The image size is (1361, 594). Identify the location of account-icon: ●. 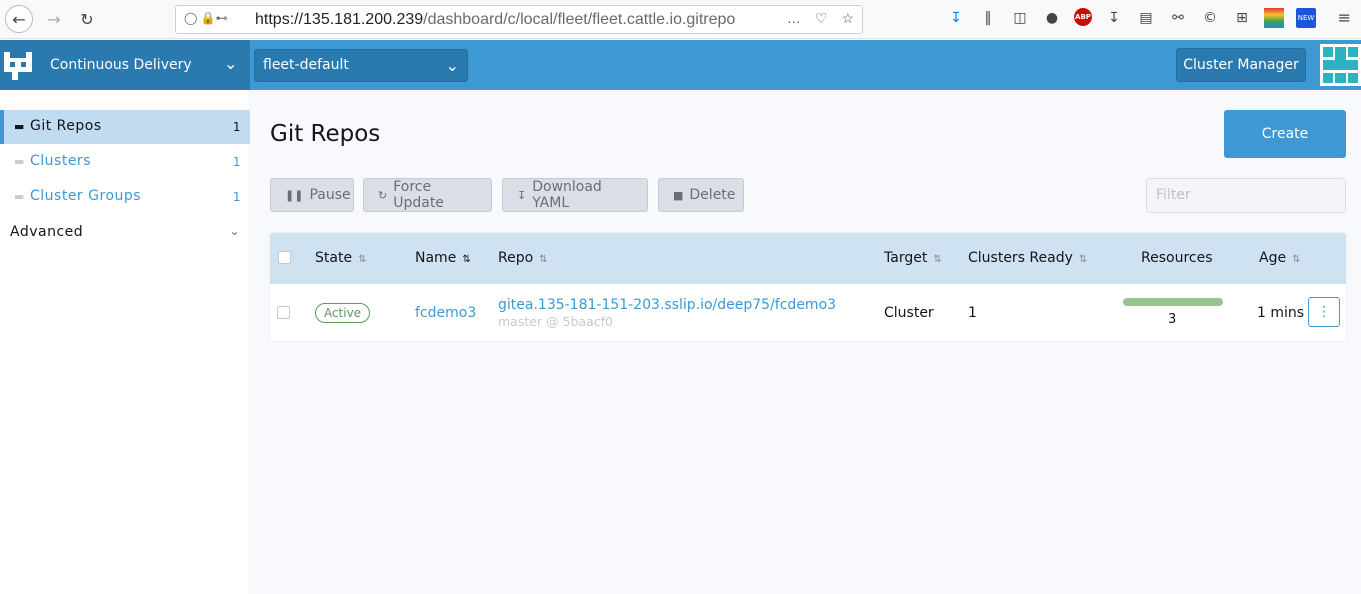
(1052, 18).